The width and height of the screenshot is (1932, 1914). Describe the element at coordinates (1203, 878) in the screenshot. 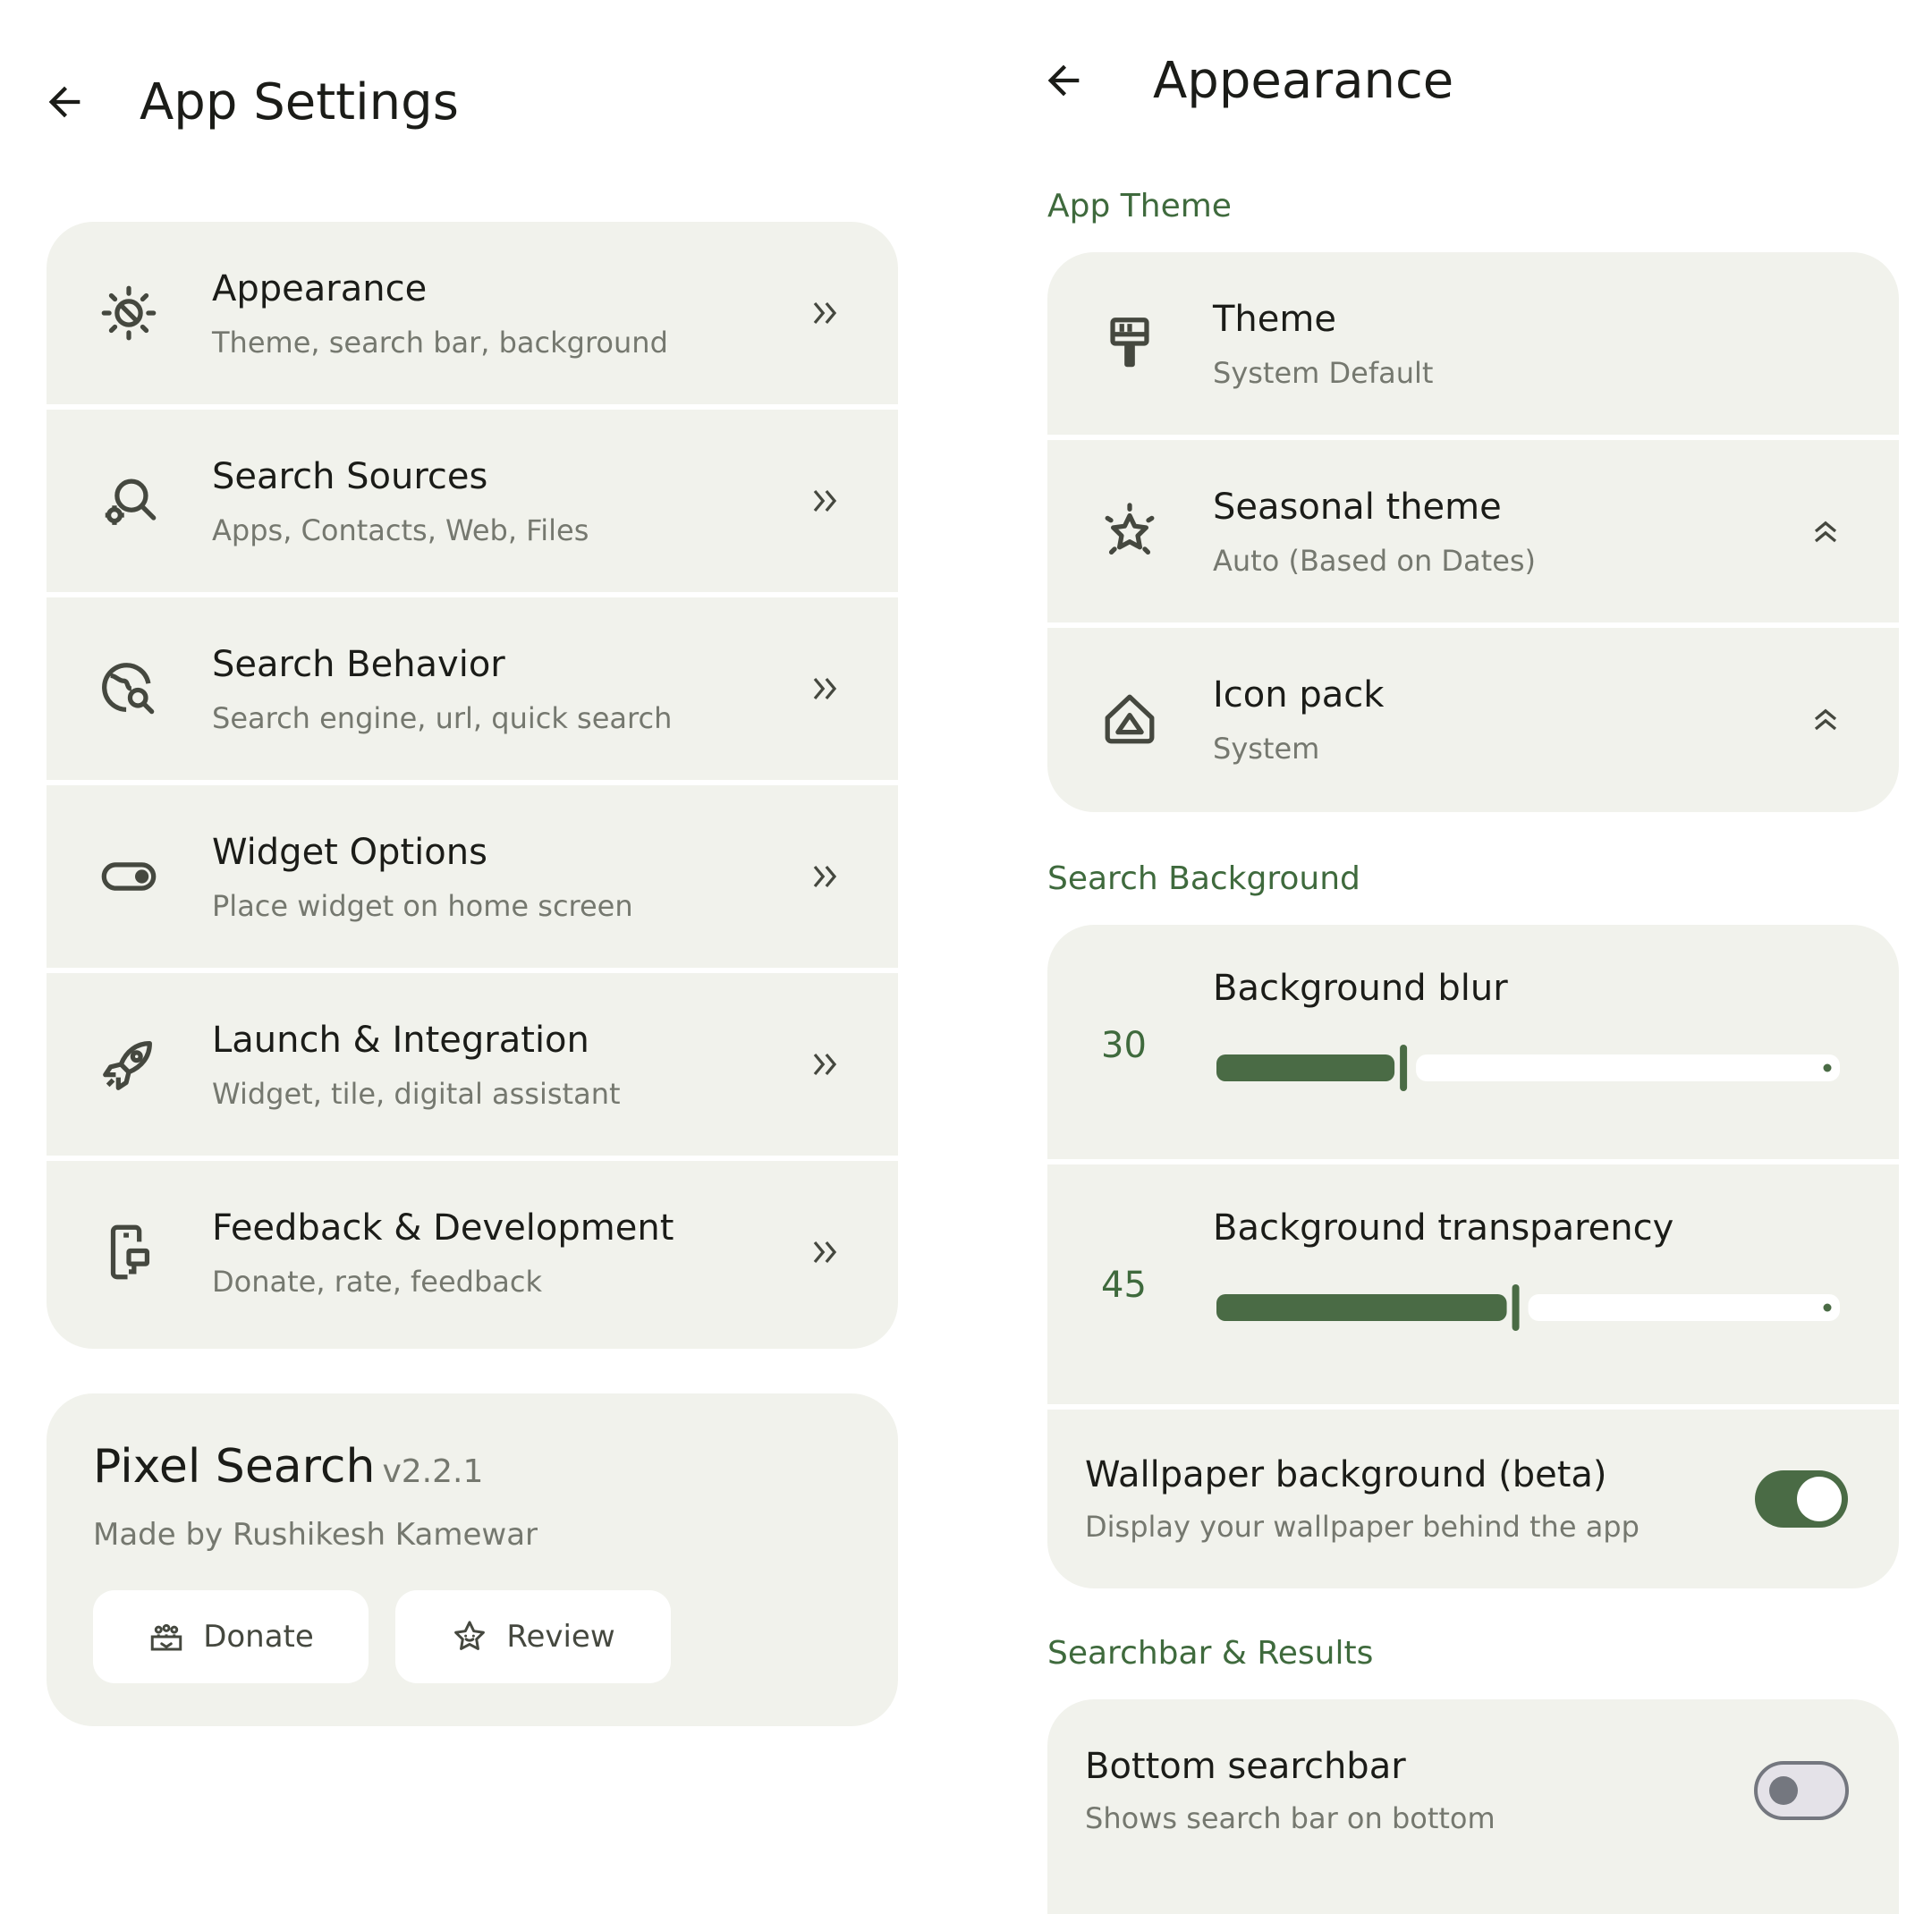

I see `section-label-search-background: Search Background` at that location.